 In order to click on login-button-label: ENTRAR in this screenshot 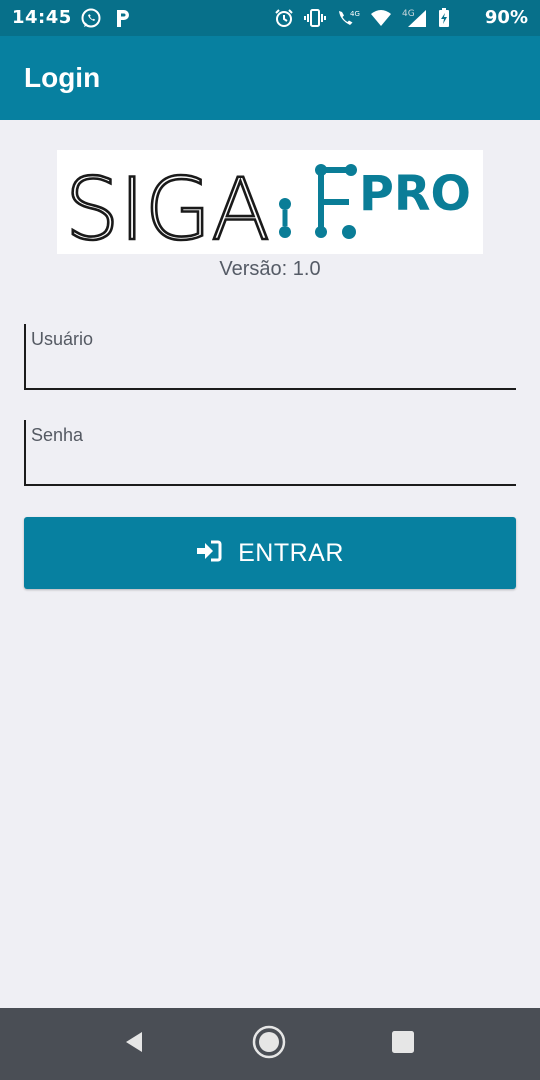, I will do `click(291, 552)`.